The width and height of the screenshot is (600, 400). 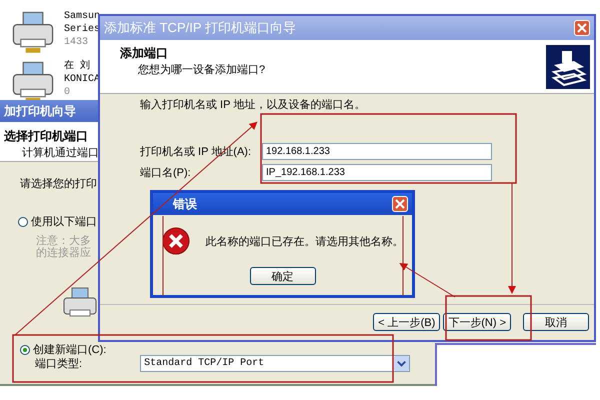 What do you see at coordinates (283, 276) in the screenshot?
I see `ok-button: 确定` at bounding box center [283, 276].